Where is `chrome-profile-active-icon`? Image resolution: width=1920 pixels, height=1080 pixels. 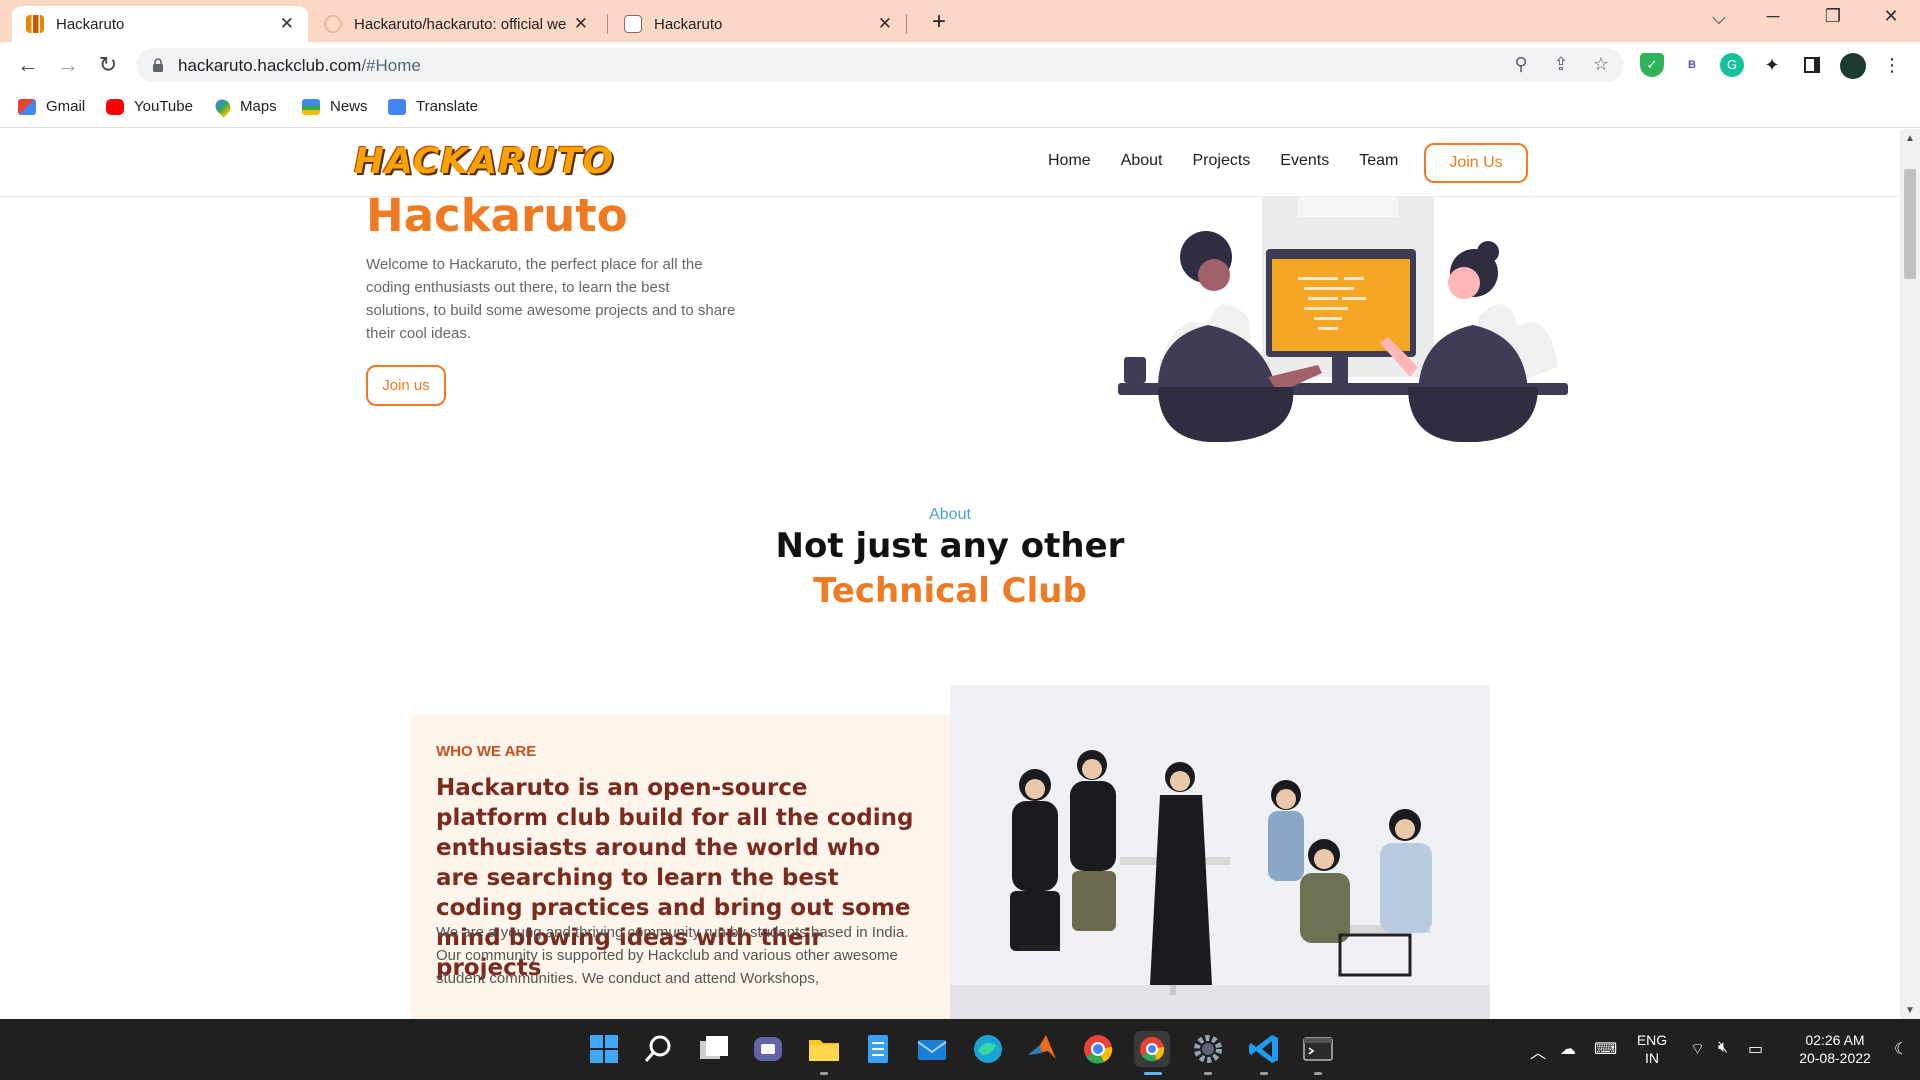
chrome-profile-active-icon is located at coordinates (1152, 1049).